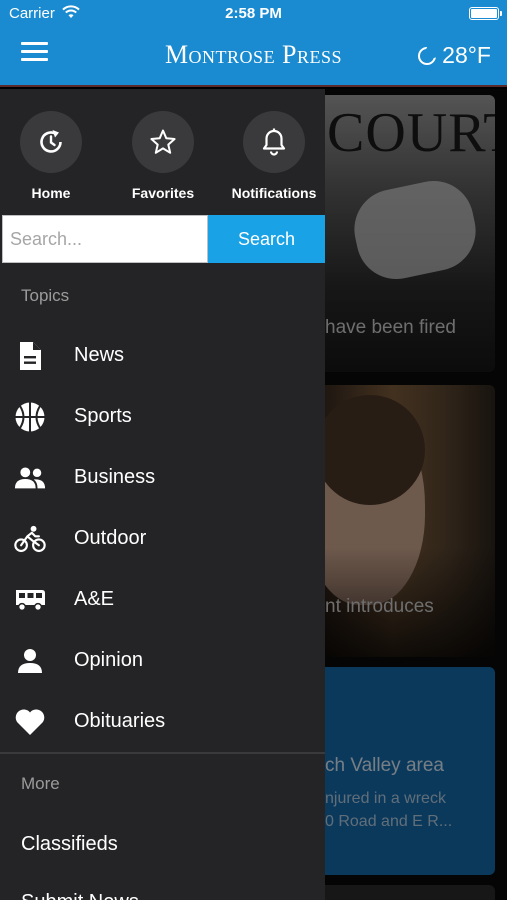 This screenshot has height=900, width=507. I want to click on topic-item-business: Business, so click(162, 477).